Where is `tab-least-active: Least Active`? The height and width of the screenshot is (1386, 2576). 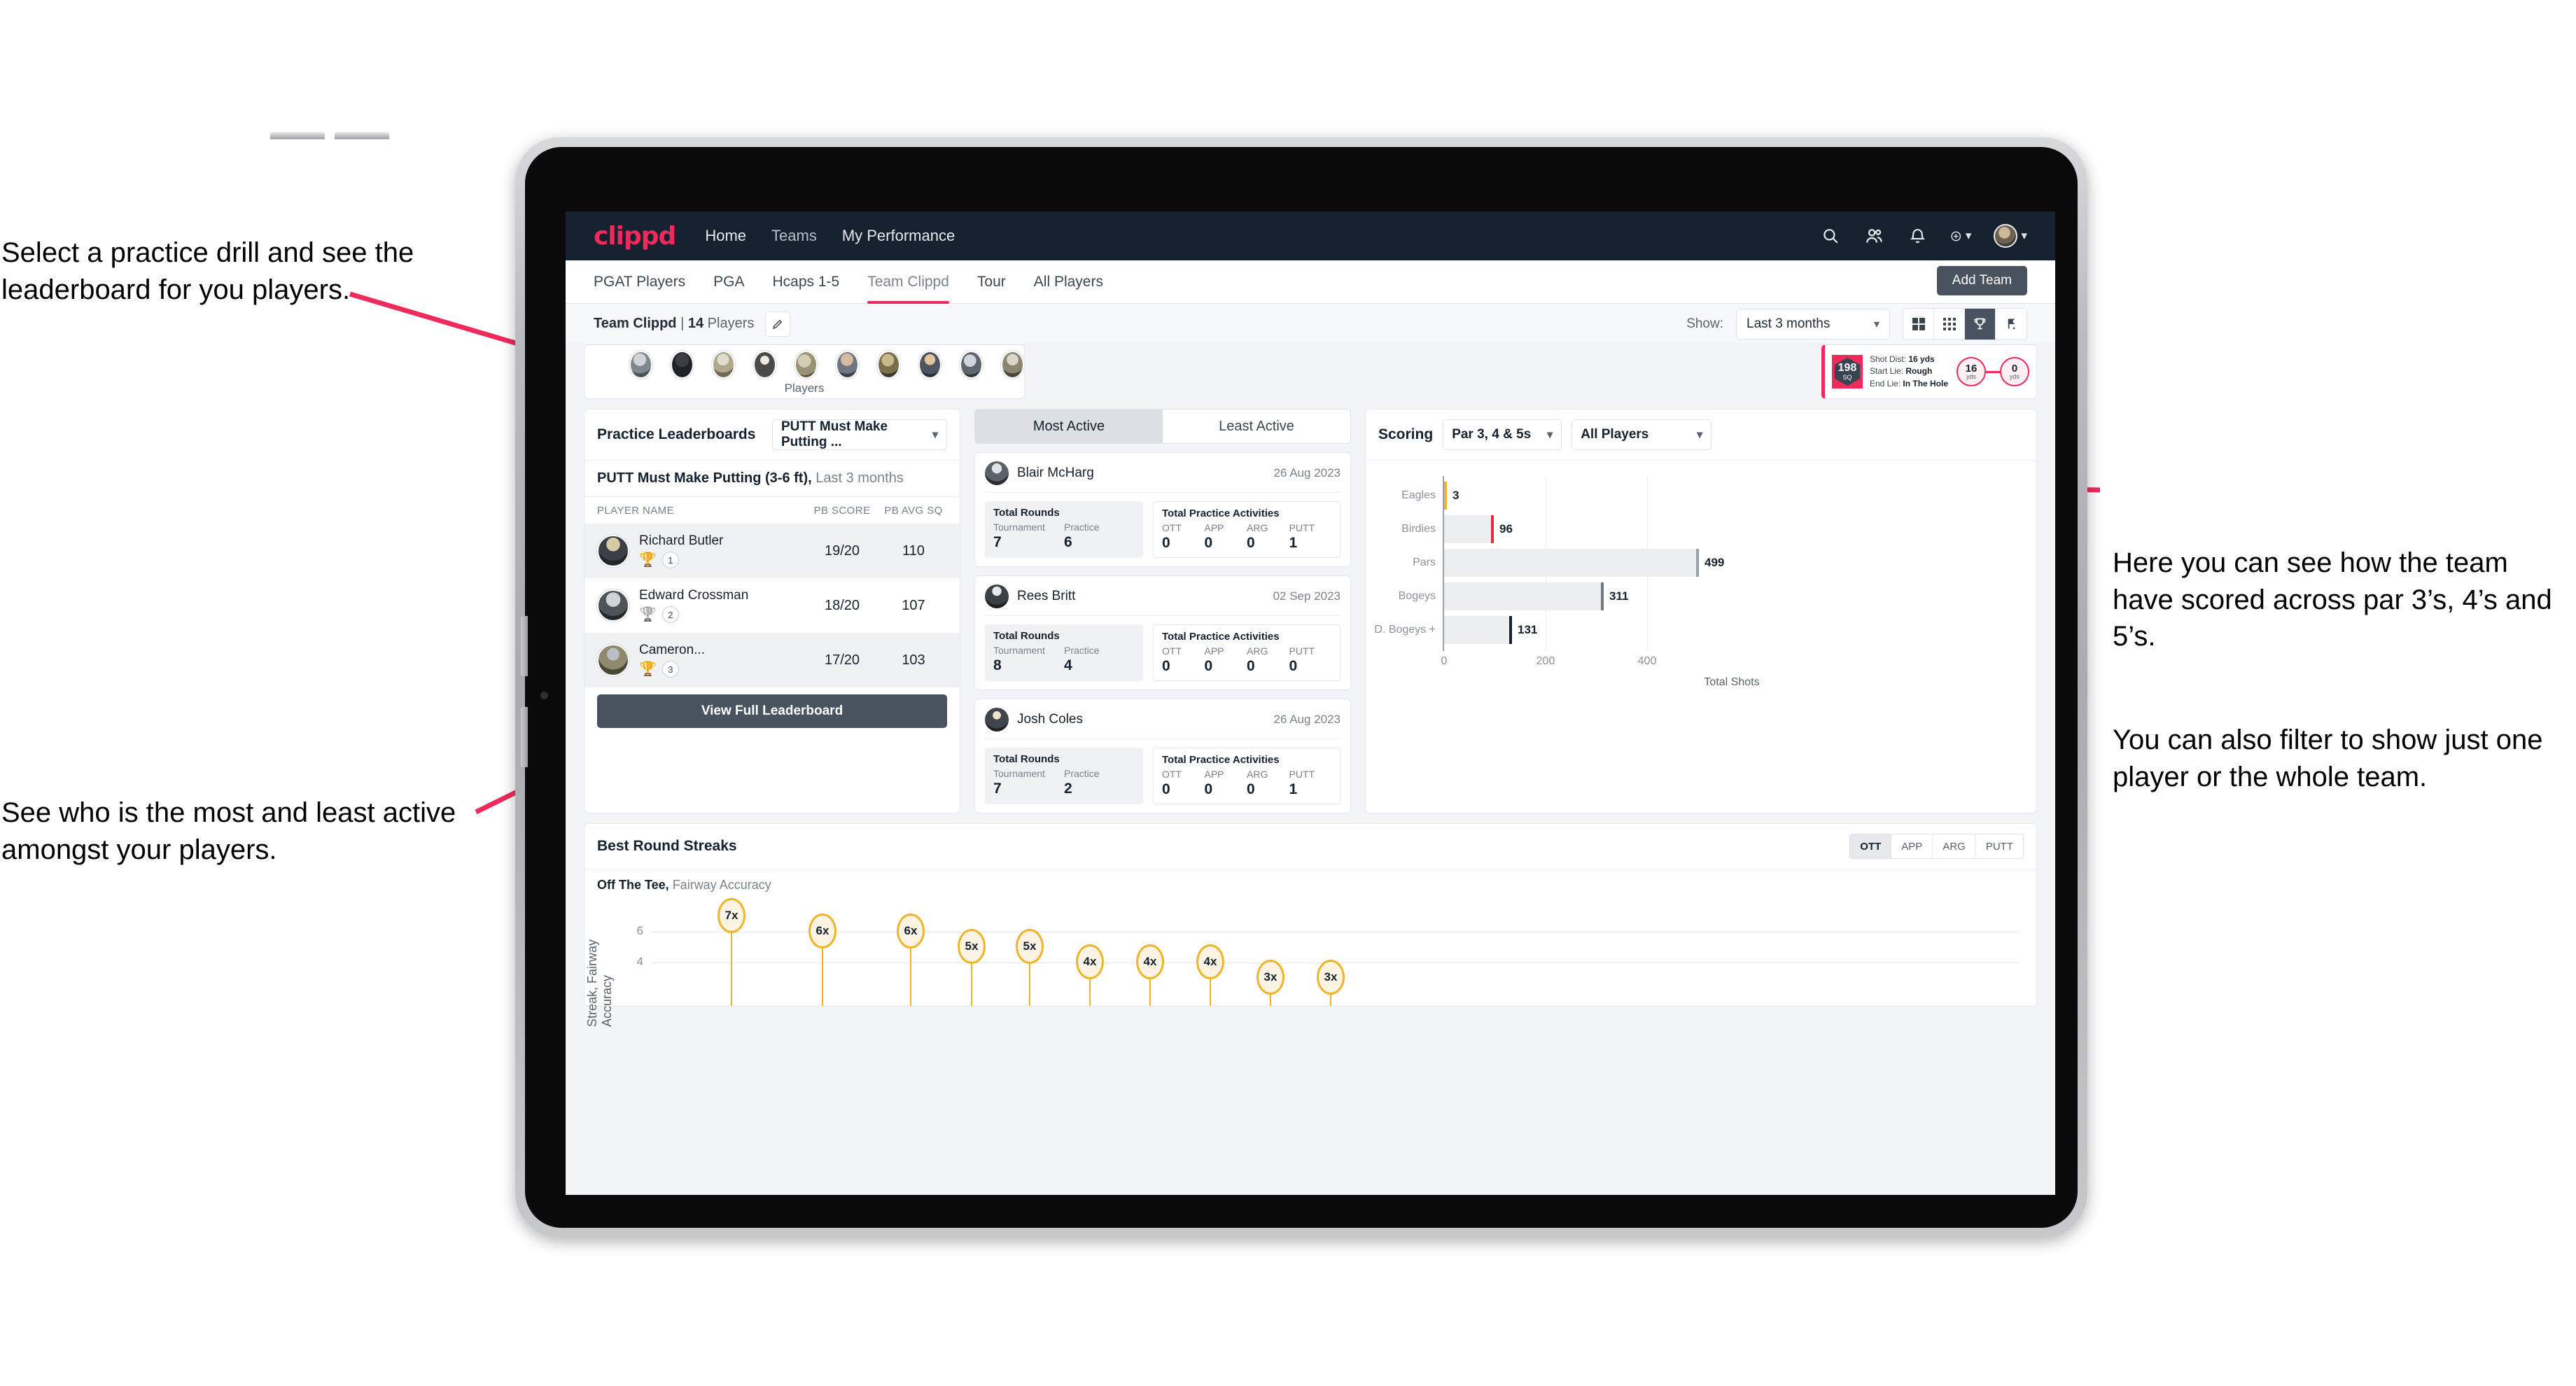 tab-least-active: Least Active is located at coordinates (1256, 426).